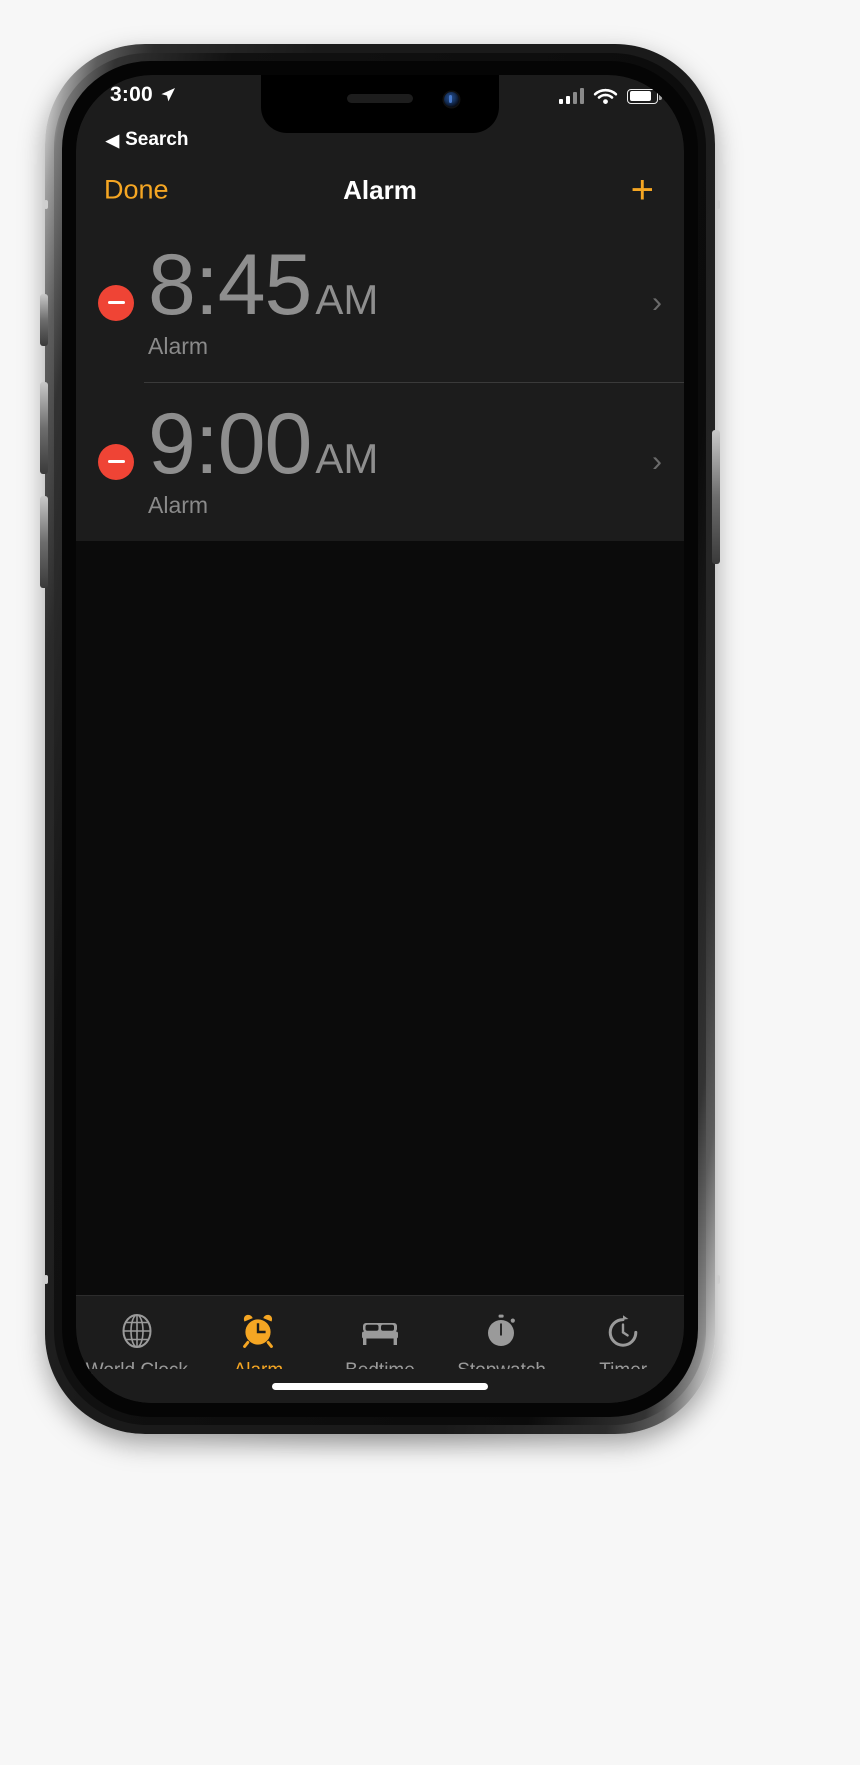 The height and width of the screenshot is (1765, 860). What do you see at coordinates (571, 96) in the screenshot?
I see `cellular-bars-icon` at bounding box center [571, 96].